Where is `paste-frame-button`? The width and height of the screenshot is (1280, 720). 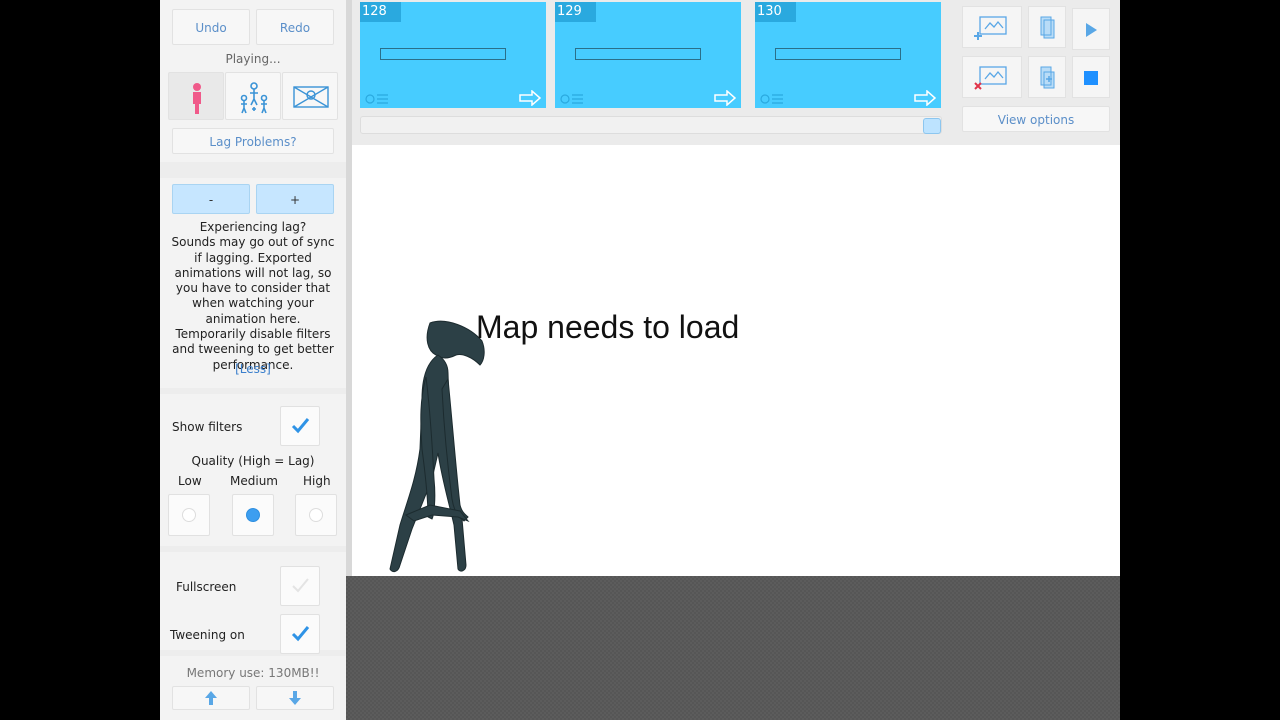 paste-frame-button is located at coordinates (1047, 77).